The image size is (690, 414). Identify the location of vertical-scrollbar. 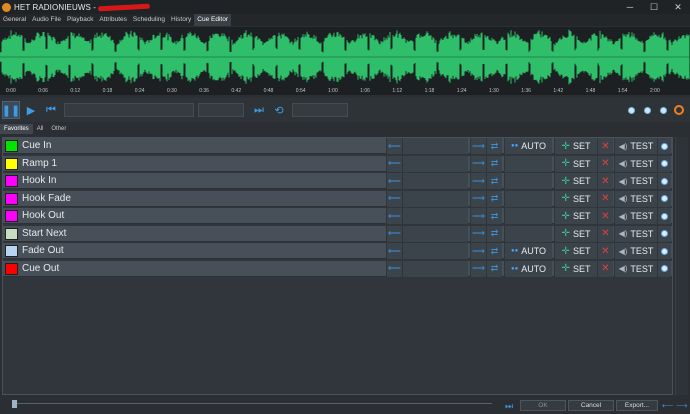
(681, 266).